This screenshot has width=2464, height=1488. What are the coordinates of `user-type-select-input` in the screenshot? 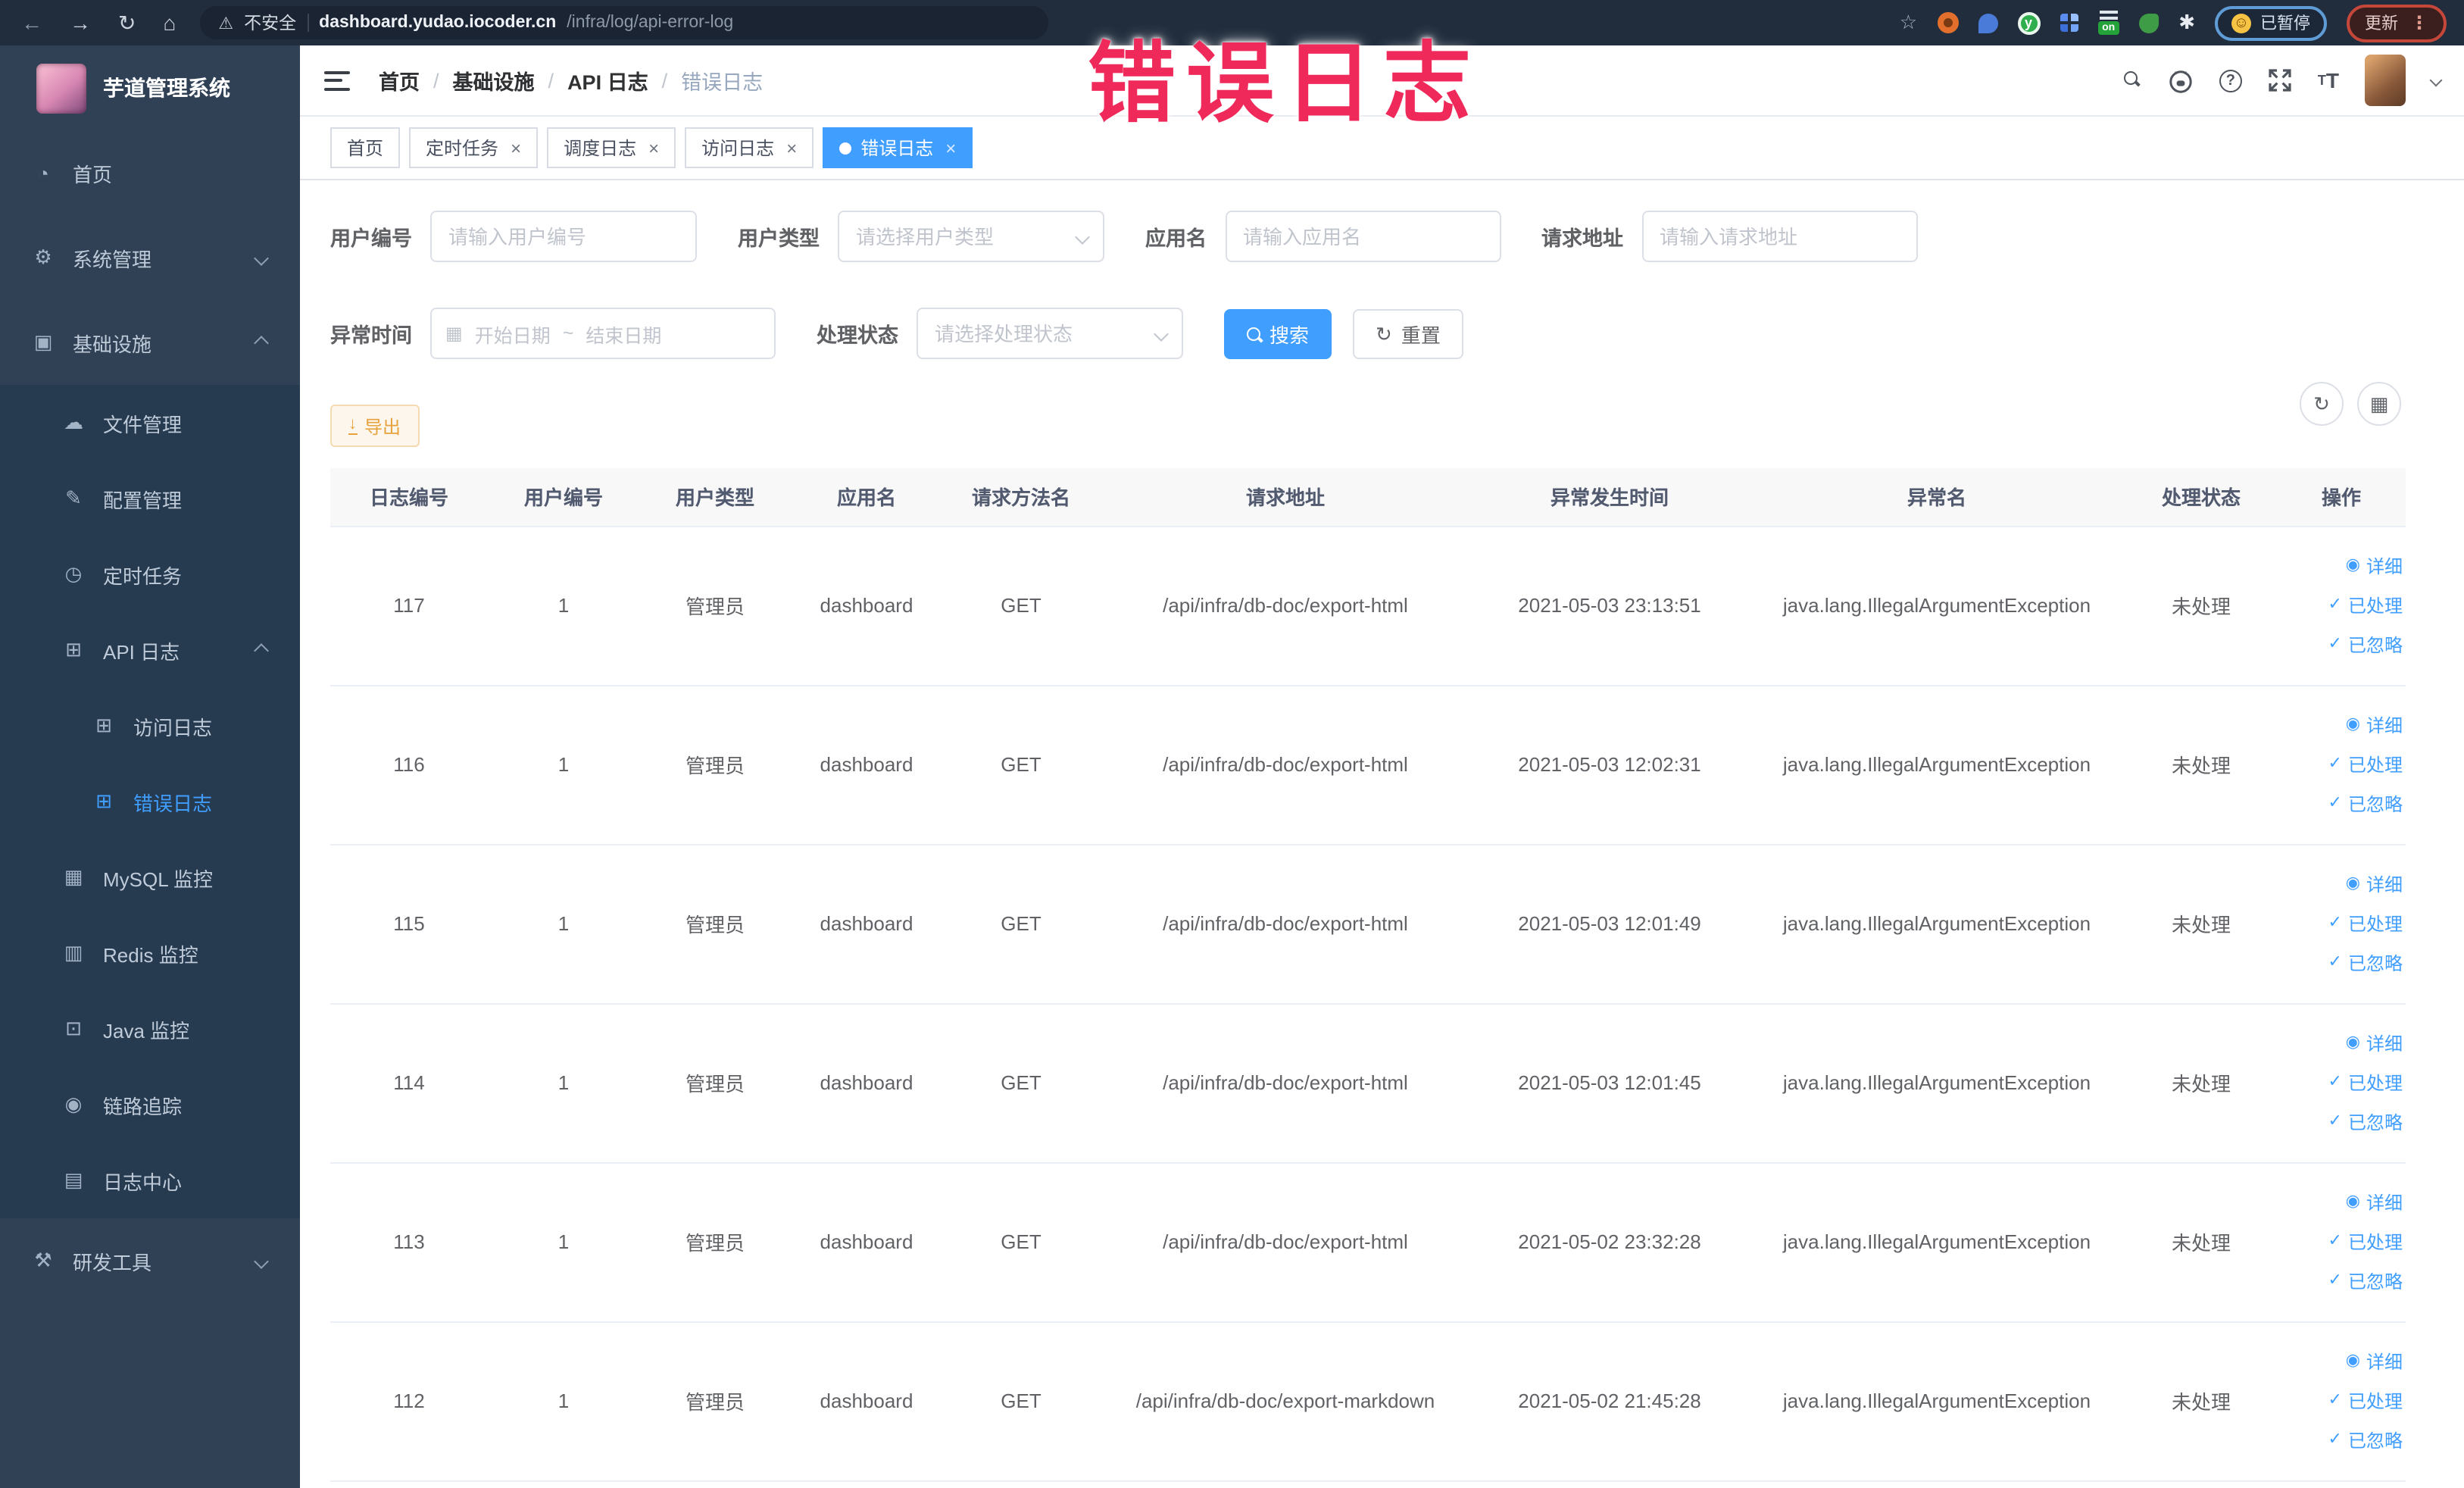 It's located at (971, 236).